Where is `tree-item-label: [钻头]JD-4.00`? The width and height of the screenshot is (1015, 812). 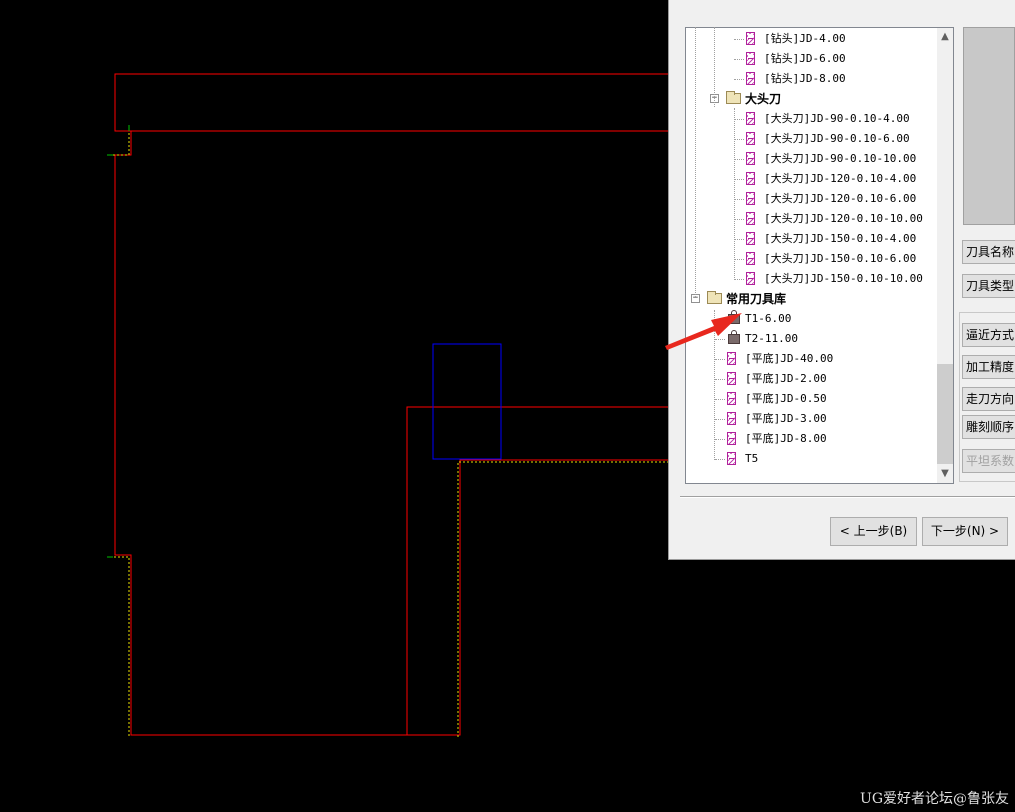 tree-item-label: [钻头]JD-4.00 is located at coordinates (805, 38).